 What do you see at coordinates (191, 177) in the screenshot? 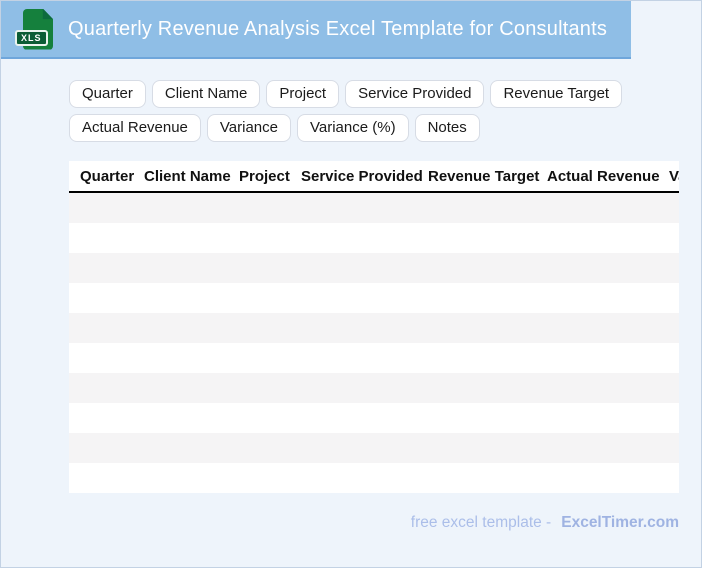
I see `col-header-client-name: Client Name` at bounding box center [191, 177].